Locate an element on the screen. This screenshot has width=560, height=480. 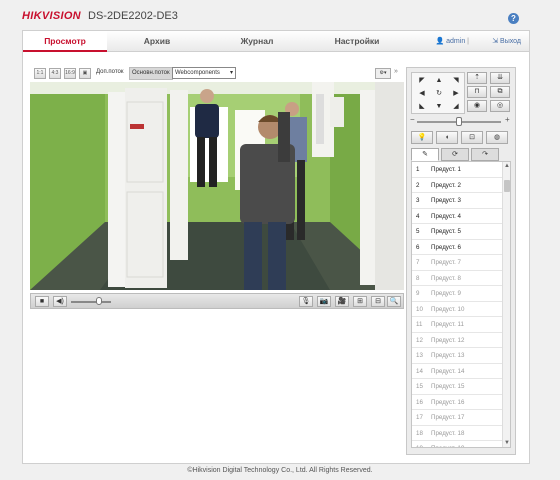
preset-number: 9 is located at coordinates (418, 293).